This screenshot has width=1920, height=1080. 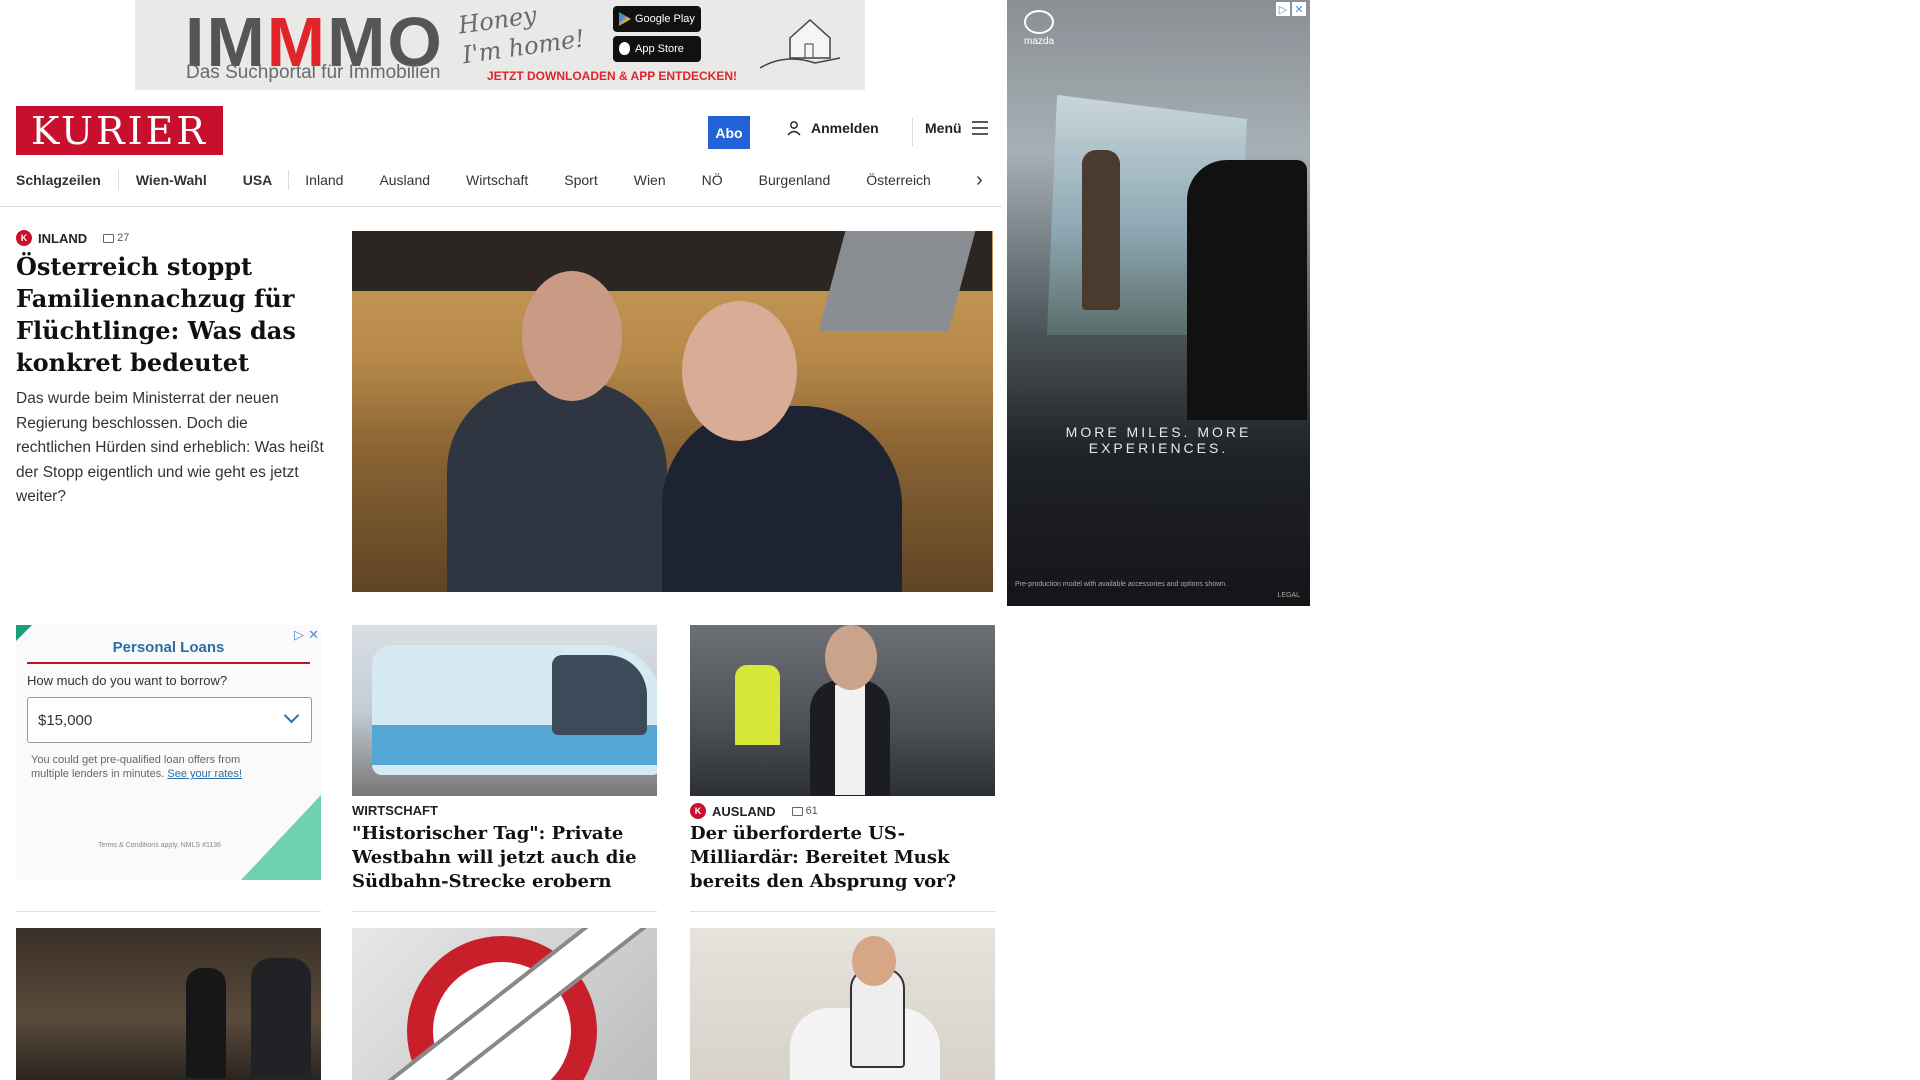 I want to click on app-store-badge: App Store, so click(x=657, y=49).